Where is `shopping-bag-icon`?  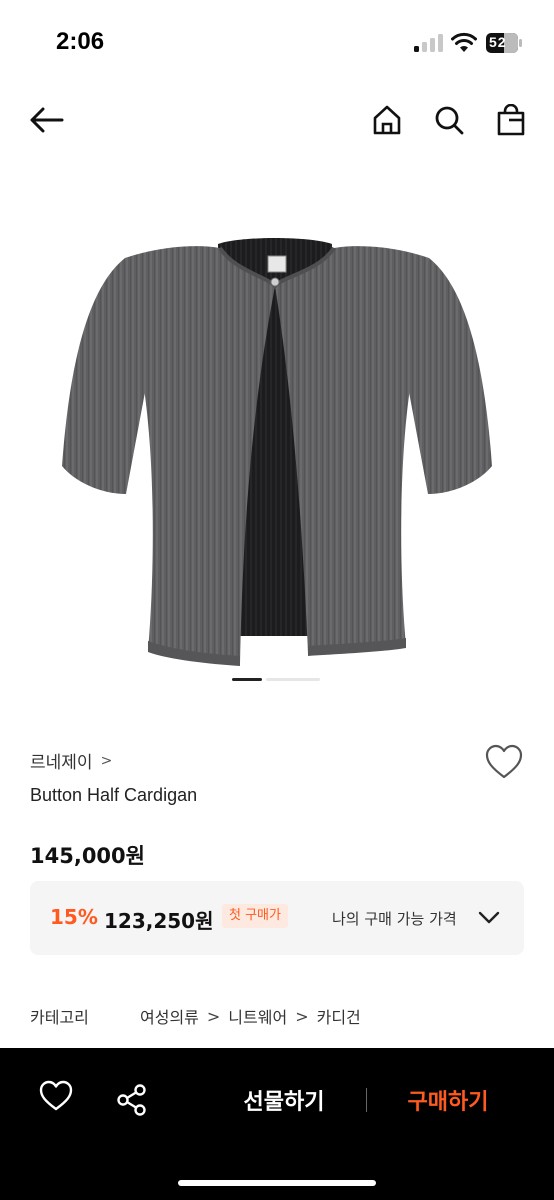 shopping-bag-icon is located at coordinates (511, 120).